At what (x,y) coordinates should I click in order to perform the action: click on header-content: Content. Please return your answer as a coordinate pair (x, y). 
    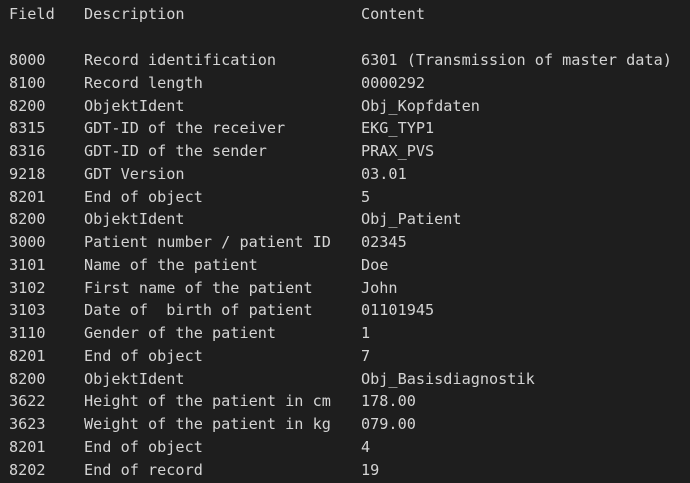
    Looking at the image, I should click on (393, 14).